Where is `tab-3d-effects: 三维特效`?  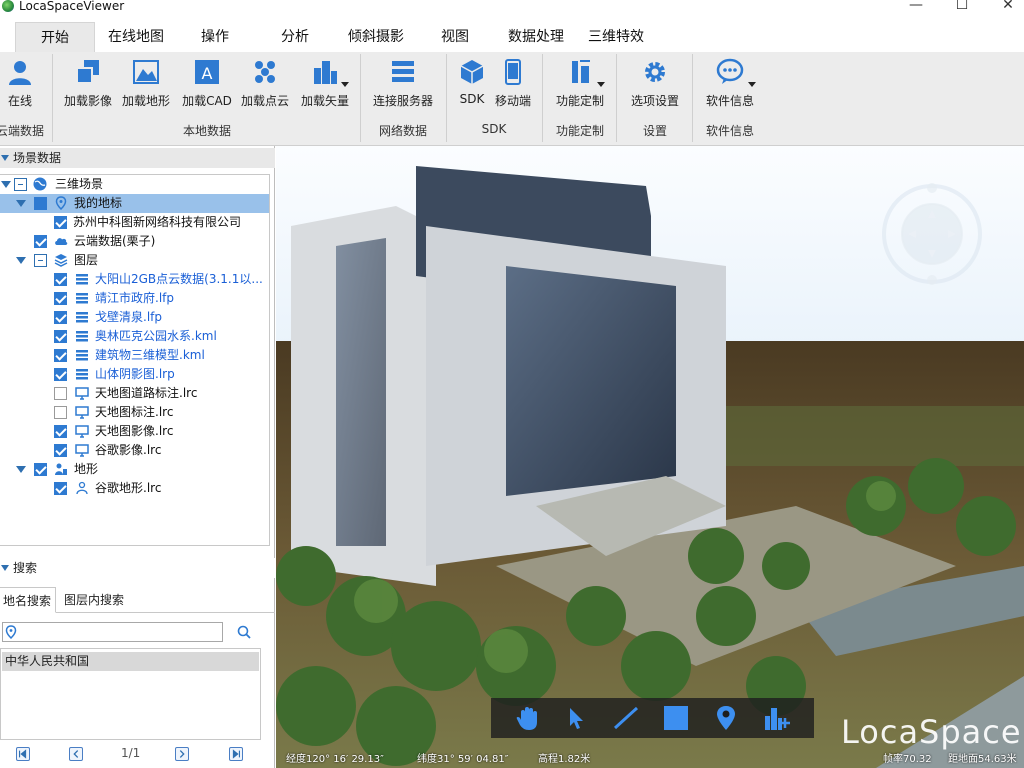 tab-3d-effects: 三维特效 is located at coordinates (616, 37).